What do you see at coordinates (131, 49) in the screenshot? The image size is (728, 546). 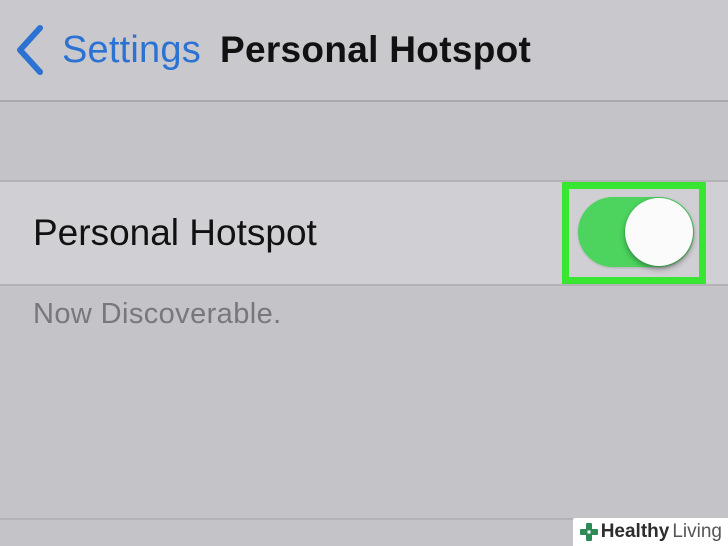 I see `back-button-label: Settings` at bounding box center [131, 49].